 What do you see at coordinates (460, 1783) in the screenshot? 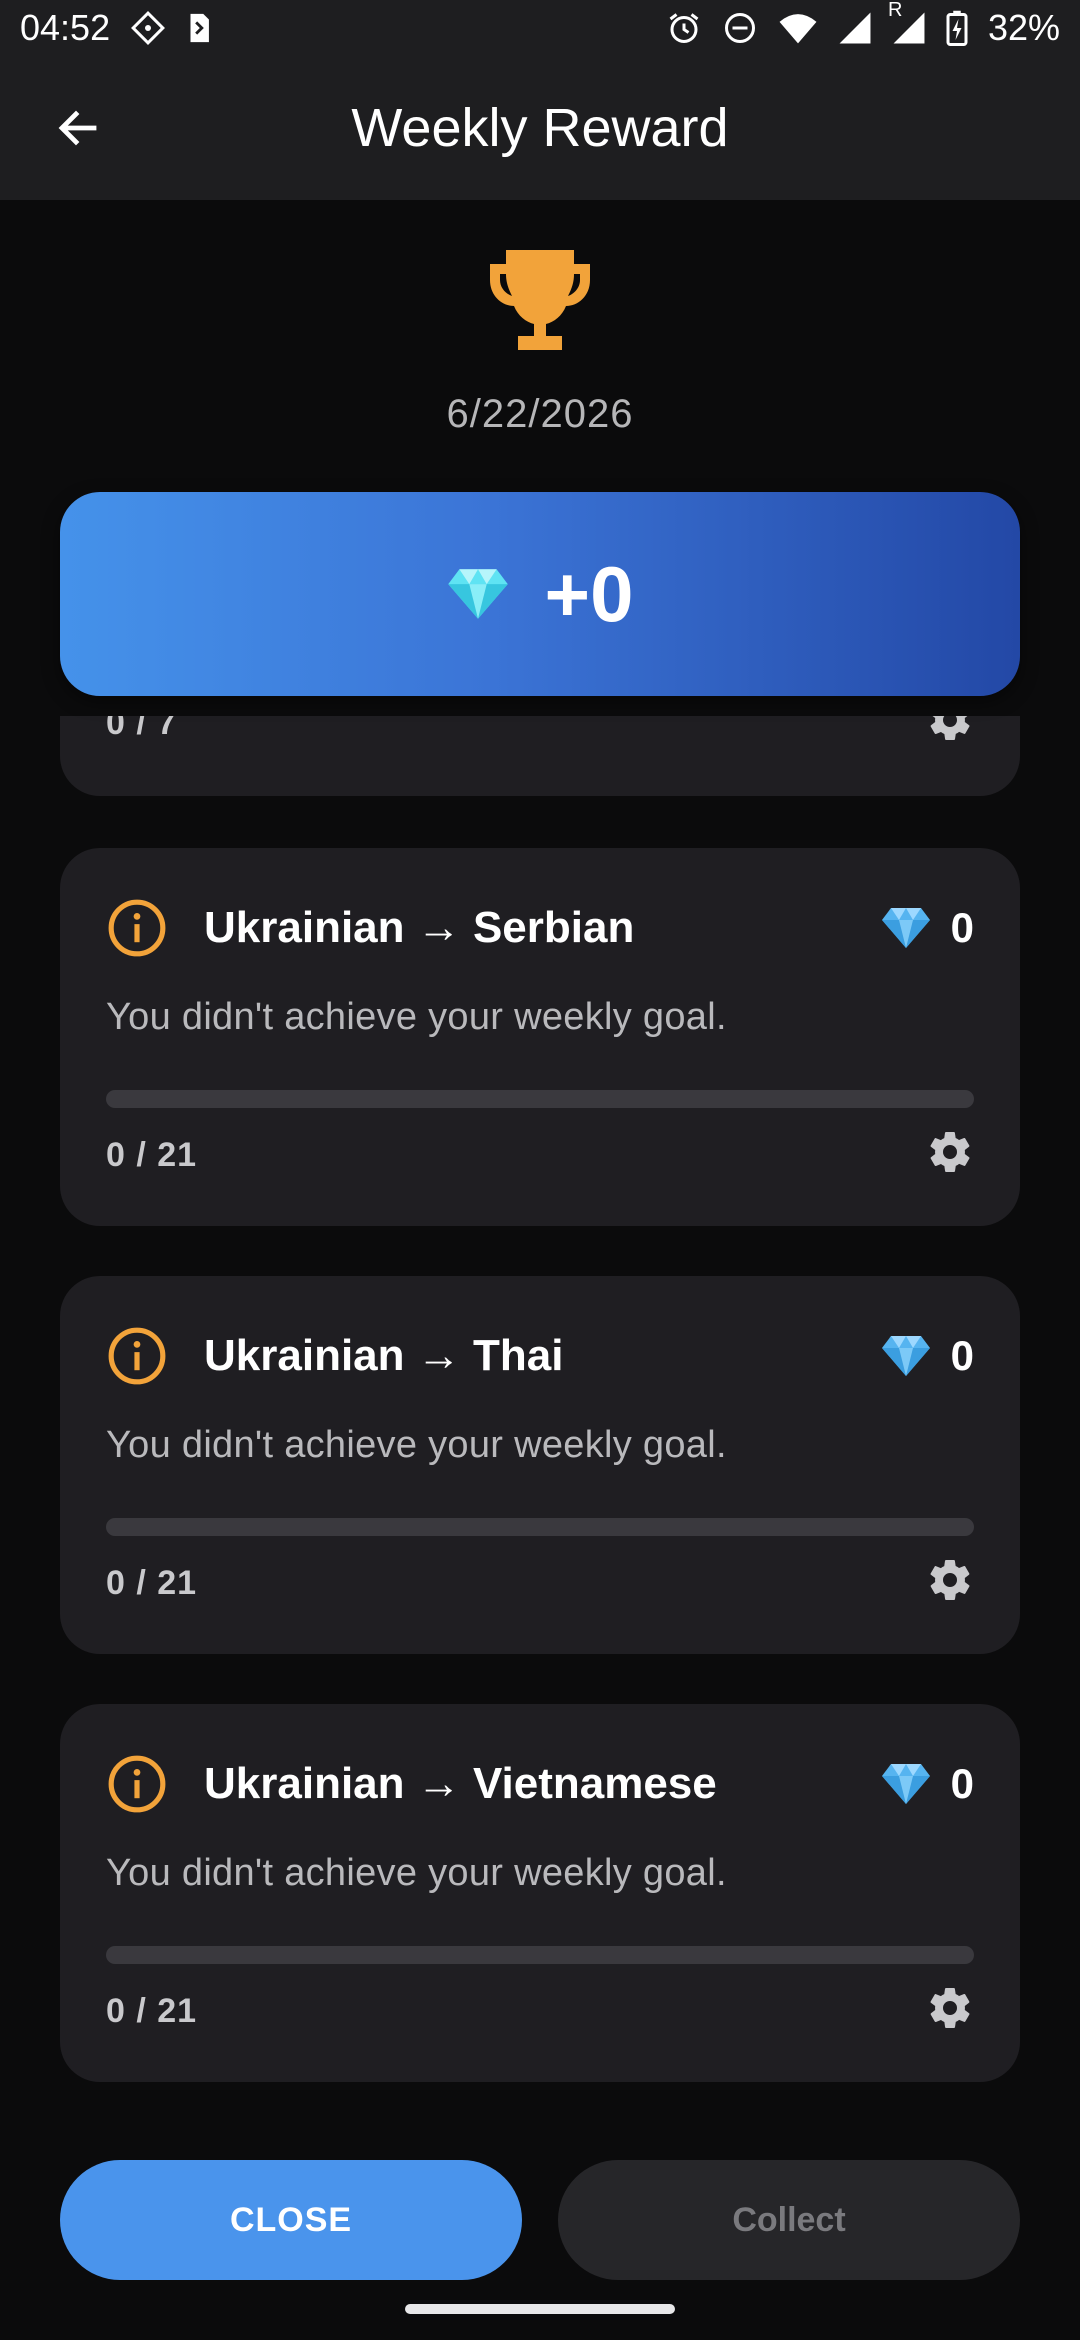
I see `card-title: Ukrainian → Vietnamese` at bounding box center [460, 1783].